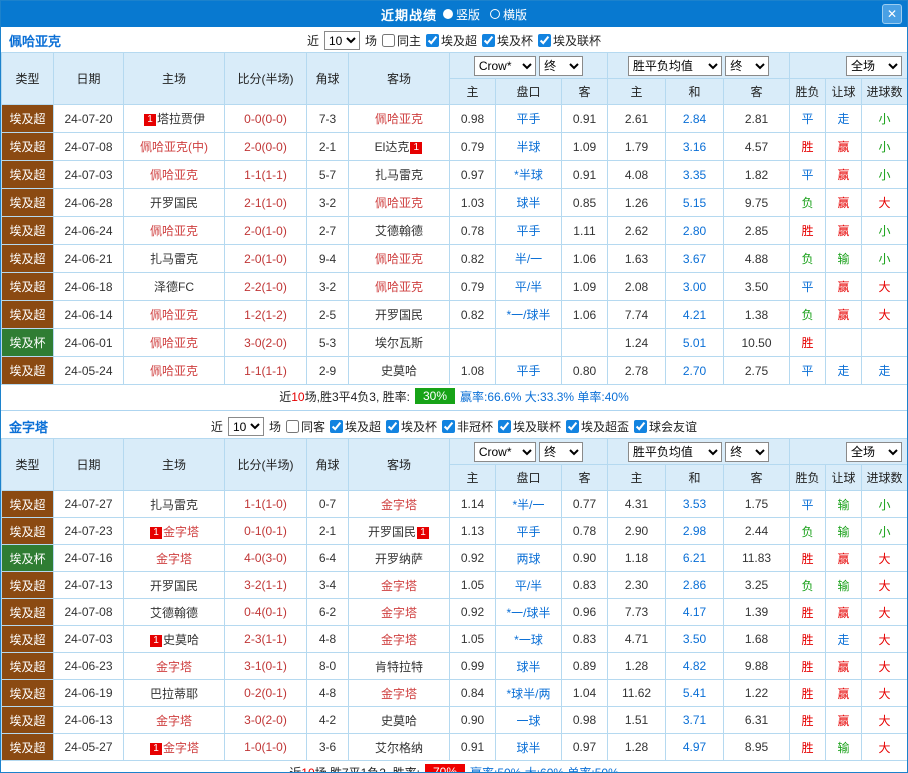 The image size is (908, 773). I want to click on corner-cell: 3-2, so click(327, 286).